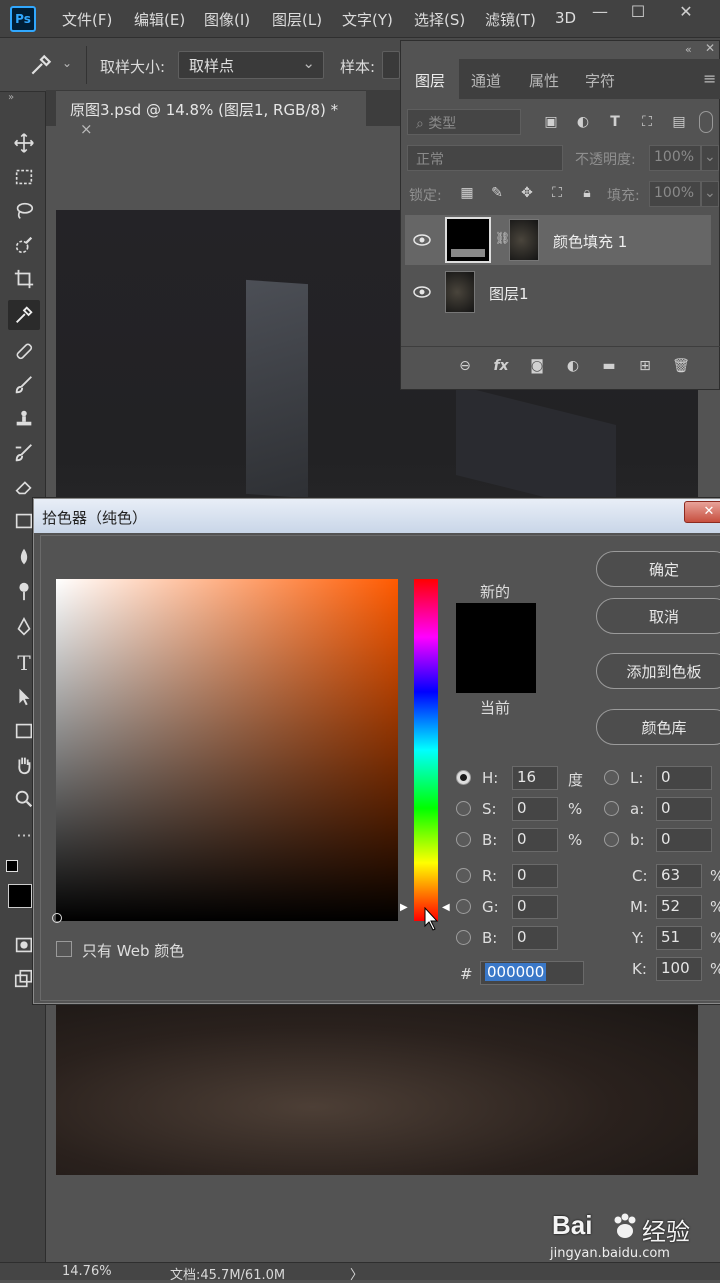 The width and height of the screenshot is (720, 1283). I want to click on fill-input: 100%, so click(675, 194).